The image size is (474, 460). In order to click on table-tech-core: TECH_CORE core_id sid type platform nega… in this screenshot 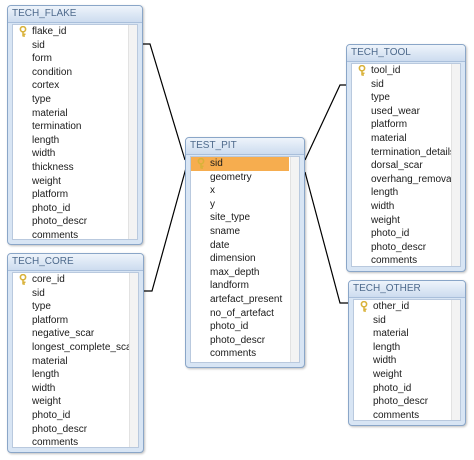, I will do `click(75, 353)`.